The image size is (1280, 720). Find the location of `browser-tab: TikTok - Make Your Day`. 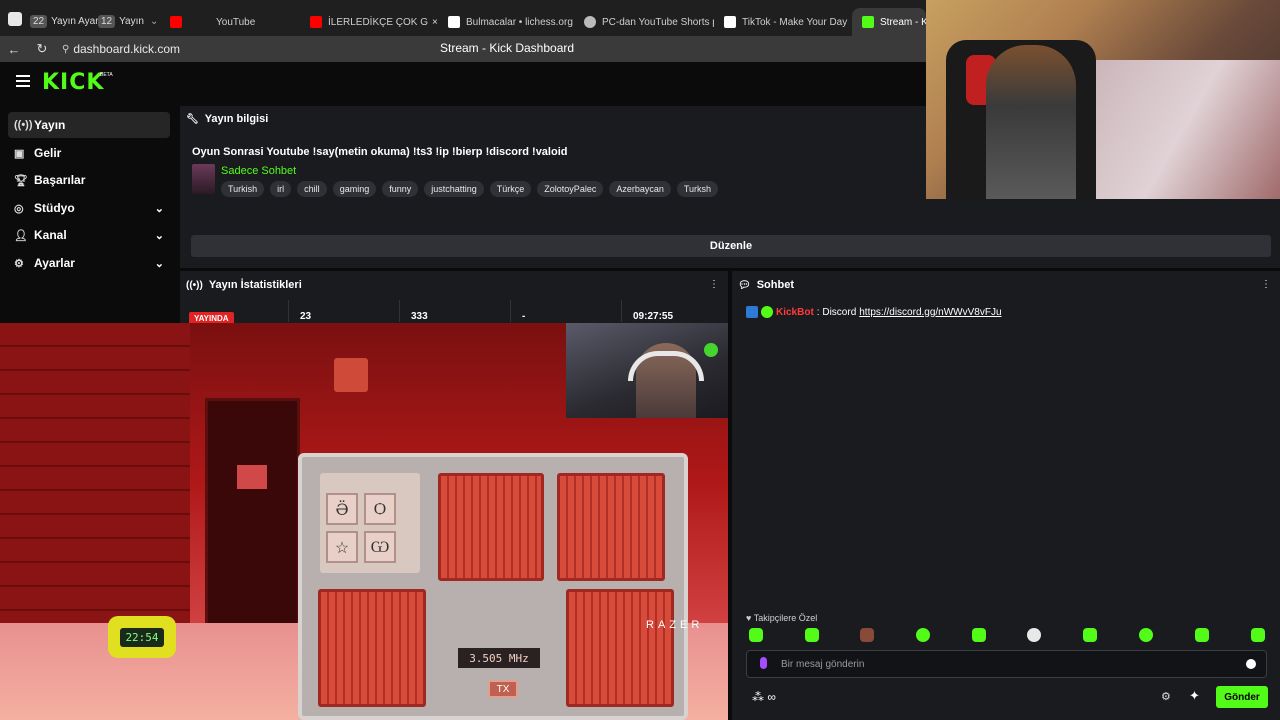

browser-tab: TikTok - Make Your Day is located at coordinates (784, 22).